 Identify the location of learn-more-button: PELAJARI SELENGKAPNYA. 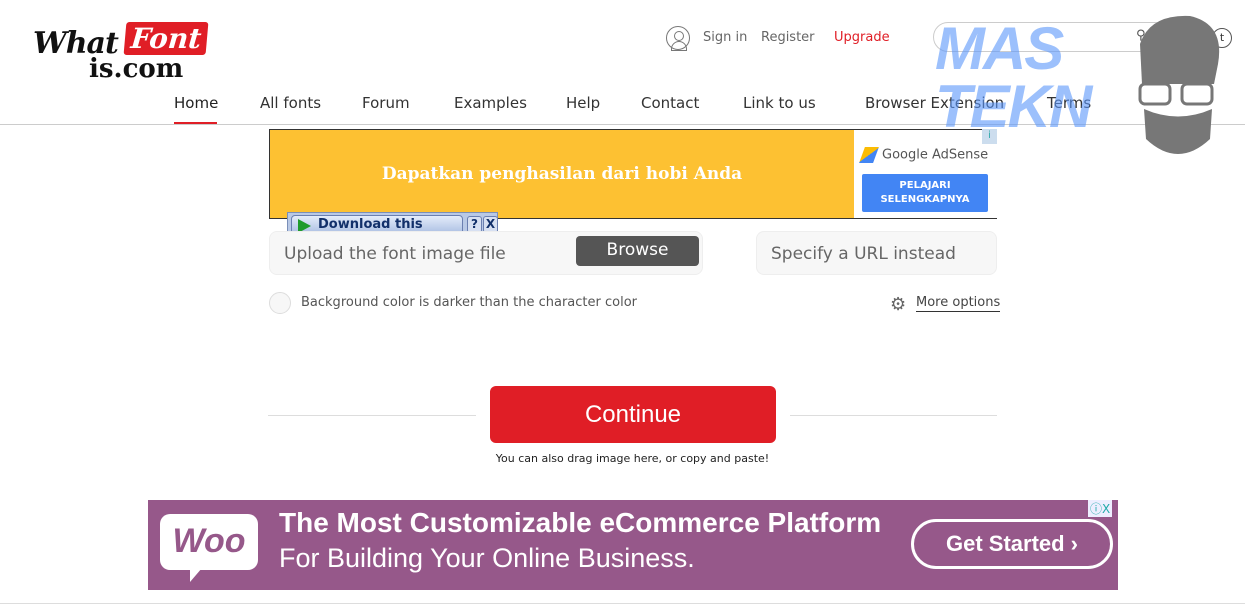
(925, 193).